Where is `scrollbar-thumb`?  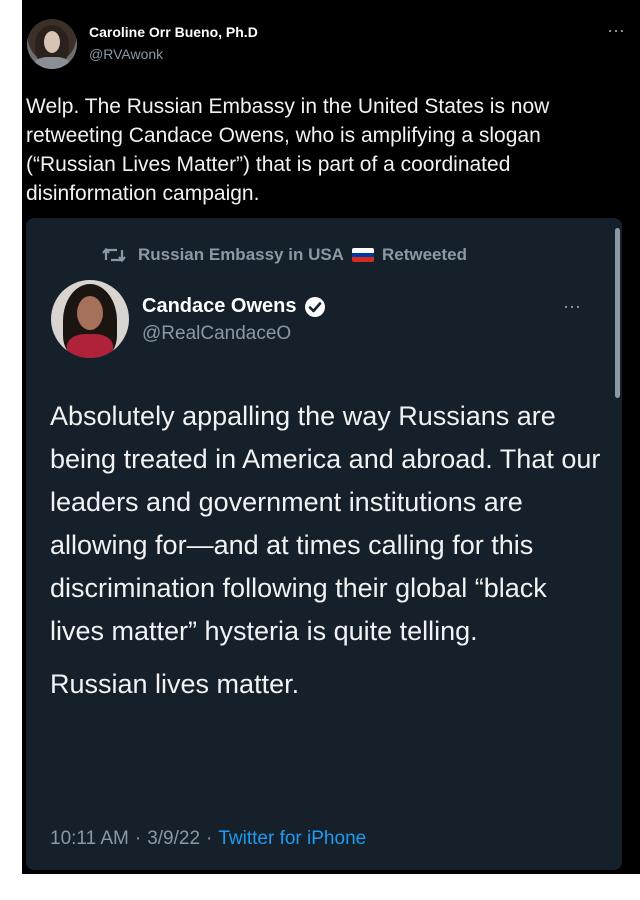 scrollbar-thumb is located at coordinates (617, 313).